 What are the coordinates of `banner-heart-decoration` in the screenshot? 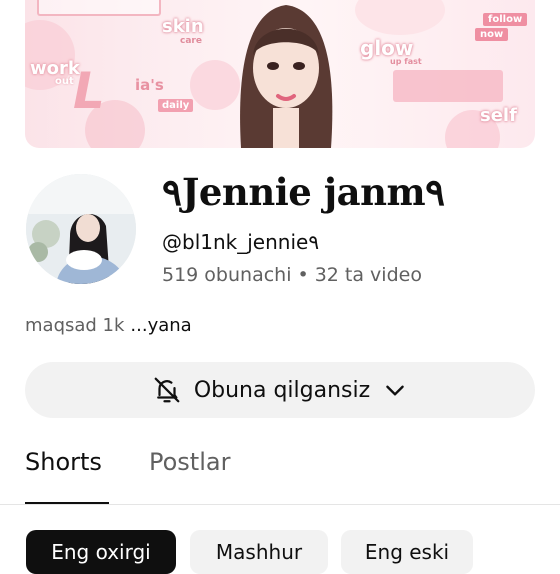 It's located at (400, 17).